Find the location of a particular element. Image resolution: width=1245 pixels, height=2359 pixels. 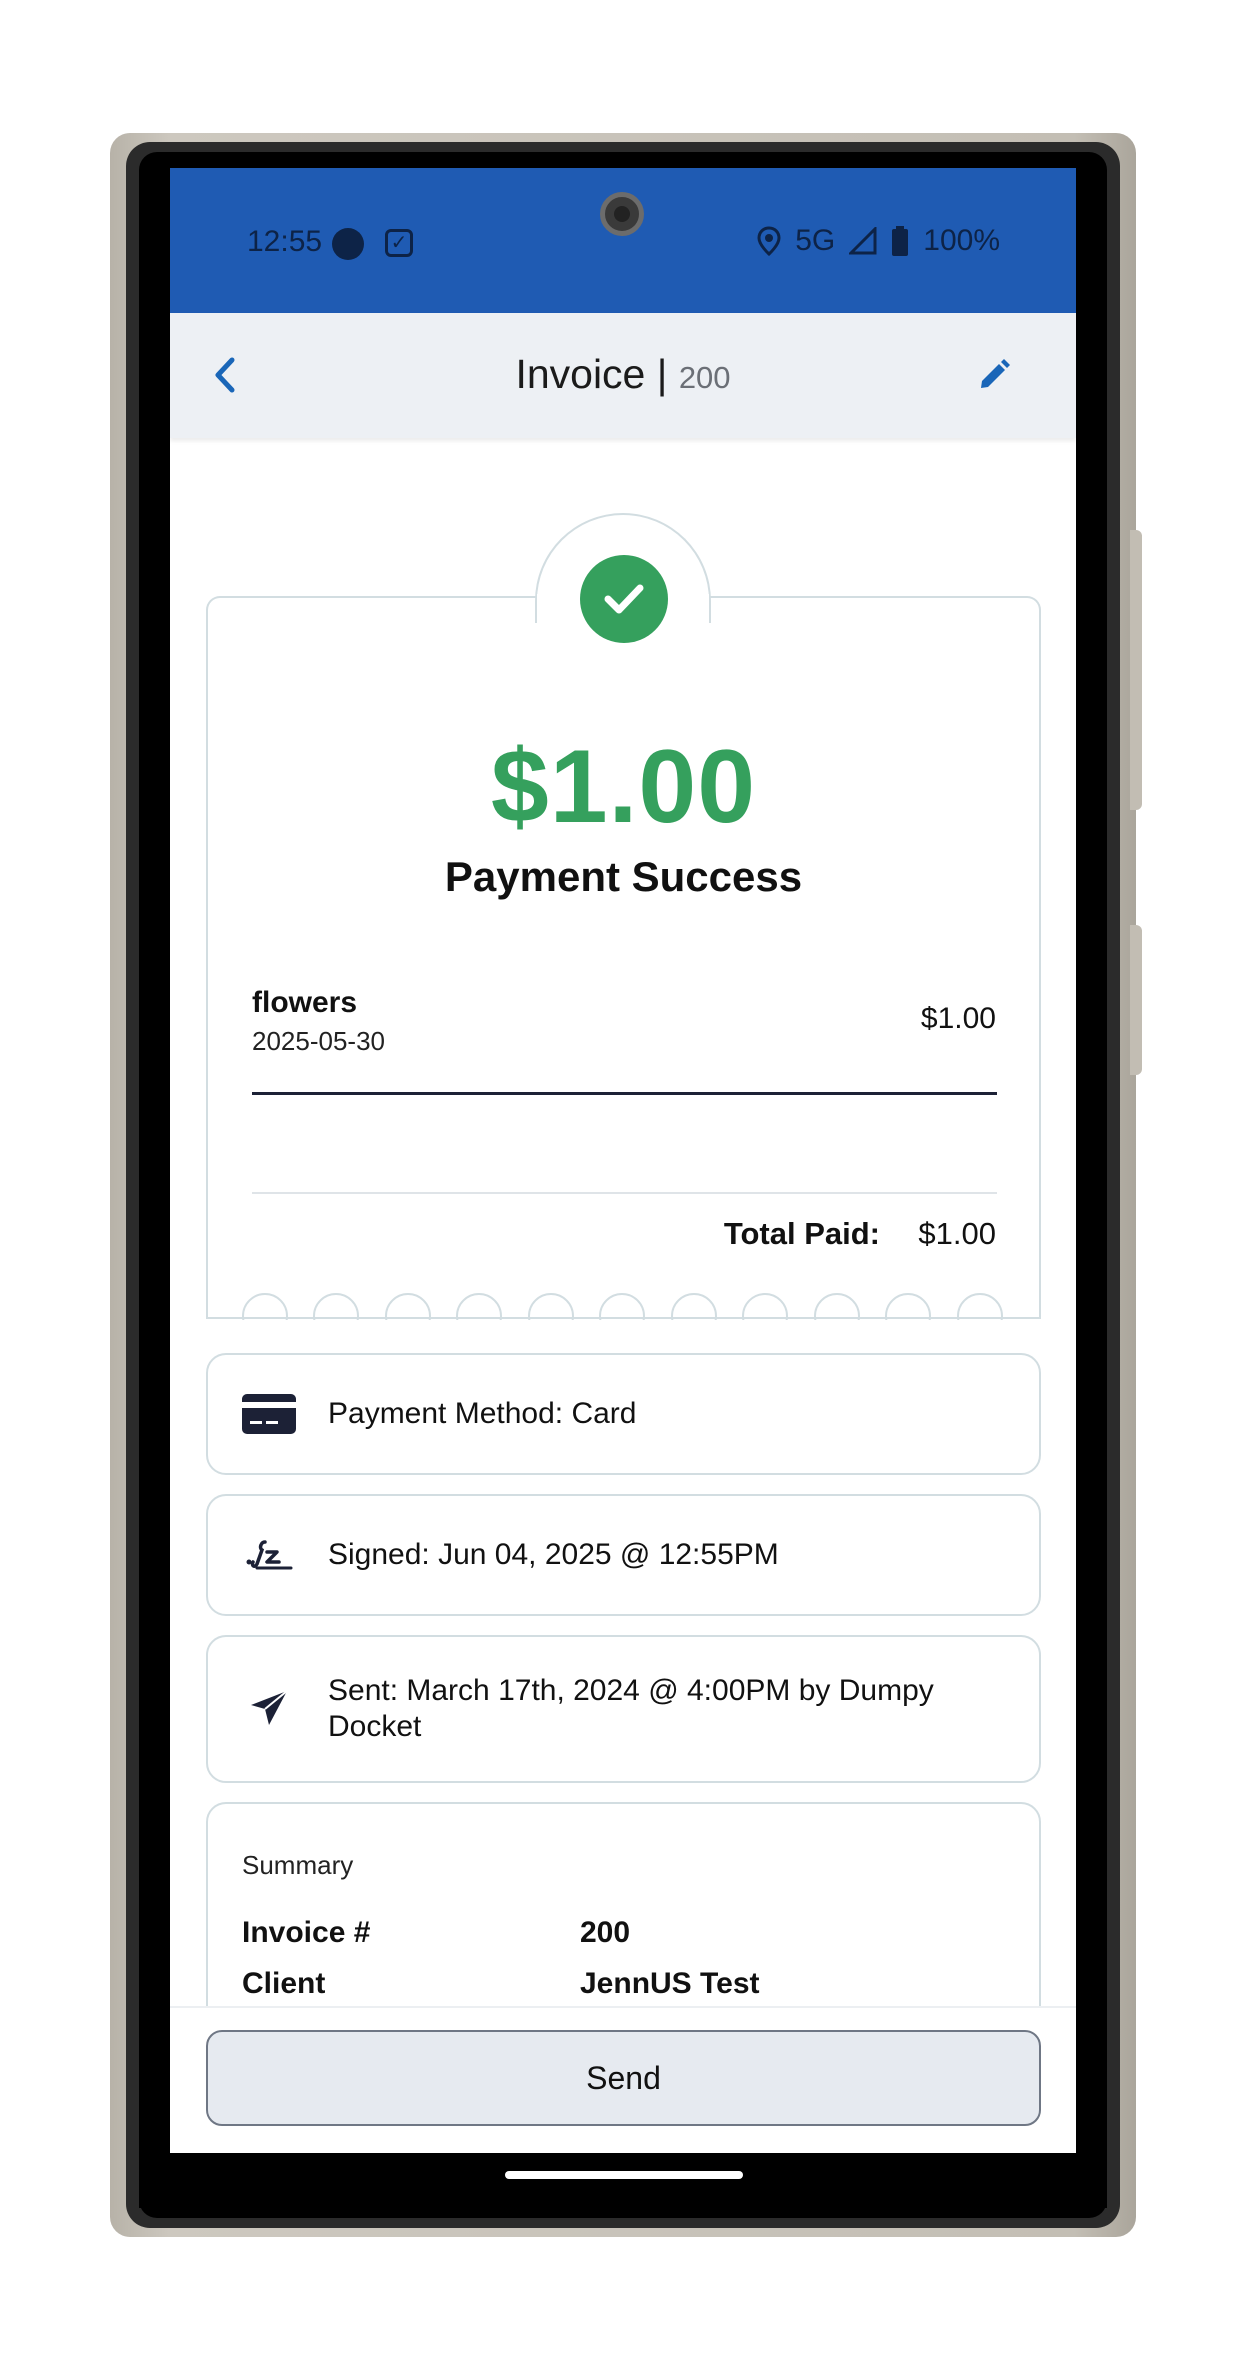

receipt-scalloped-edge is located at coordinates (623, 1306).